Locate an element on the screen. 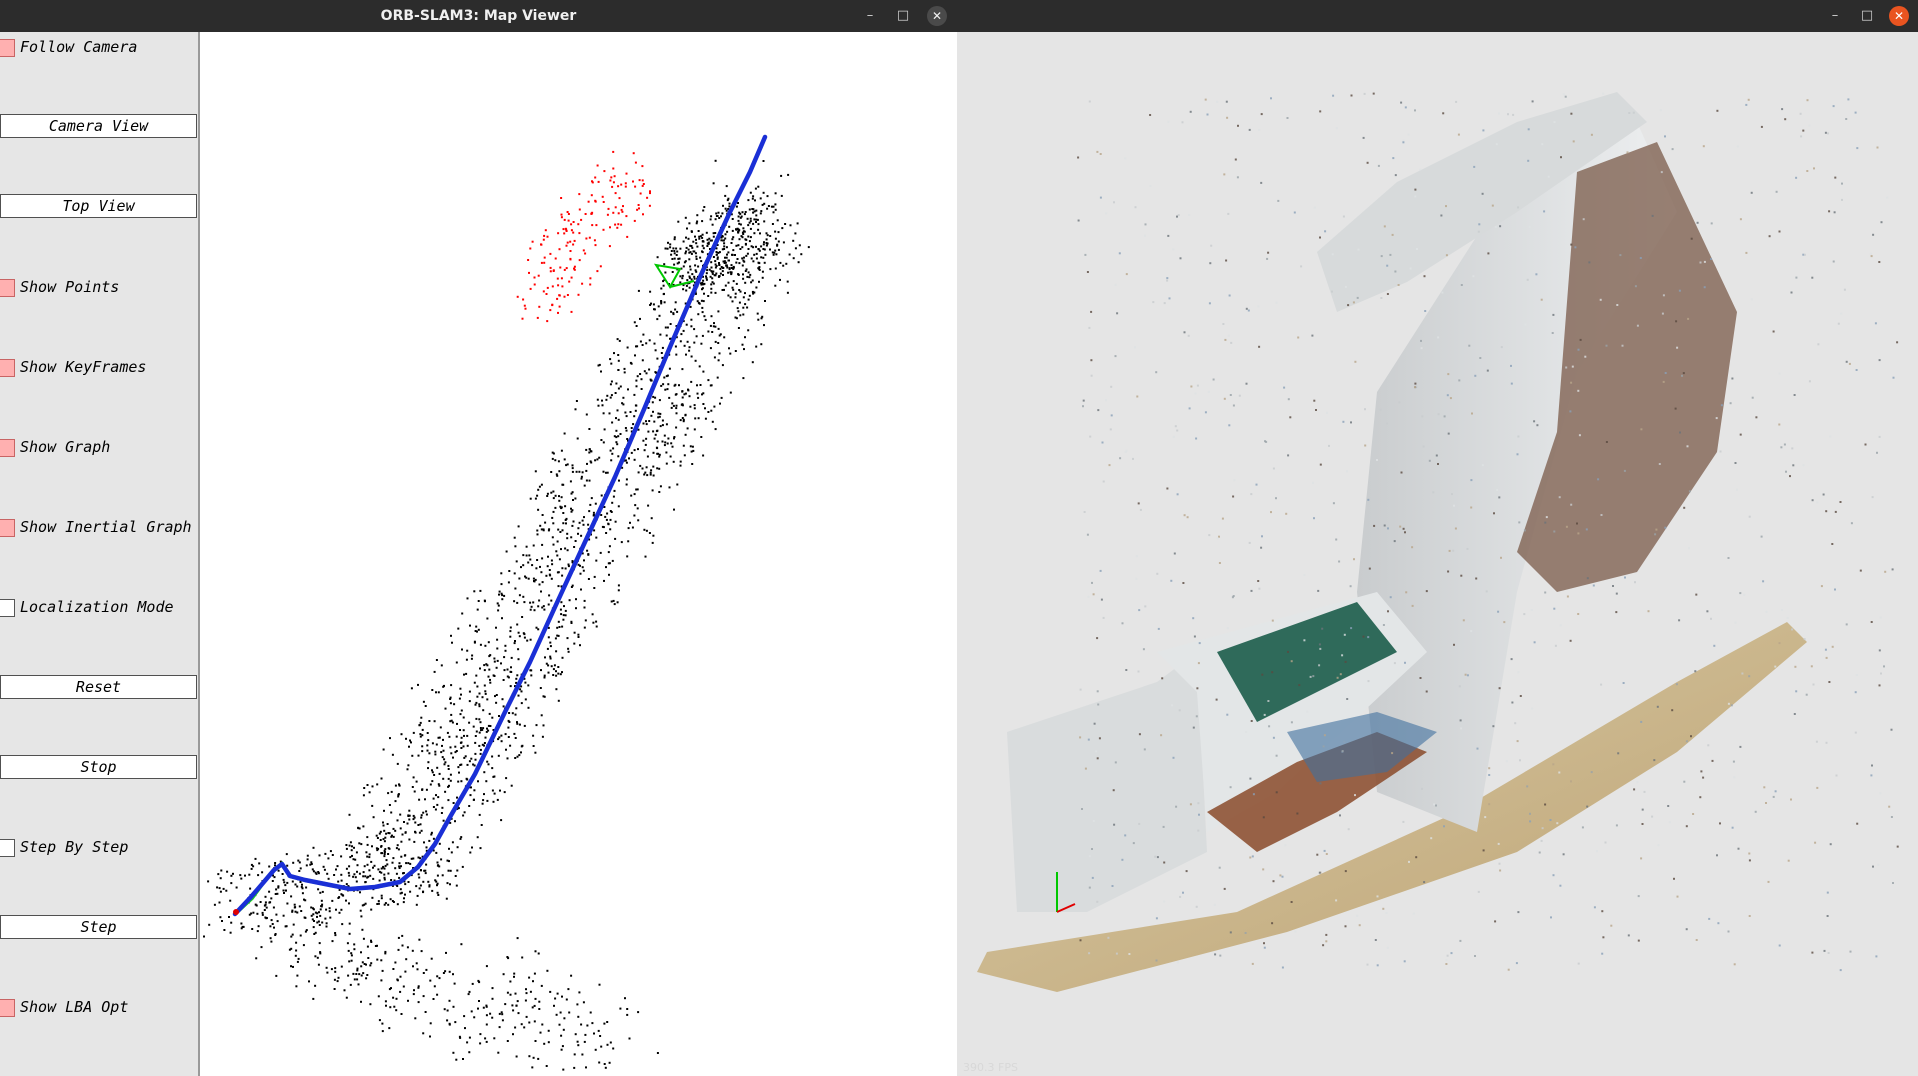 This screenshot has height=1076, width=1918. show-keyframes-toggle: Show KeyFrames is located at coordinates (99, 367).